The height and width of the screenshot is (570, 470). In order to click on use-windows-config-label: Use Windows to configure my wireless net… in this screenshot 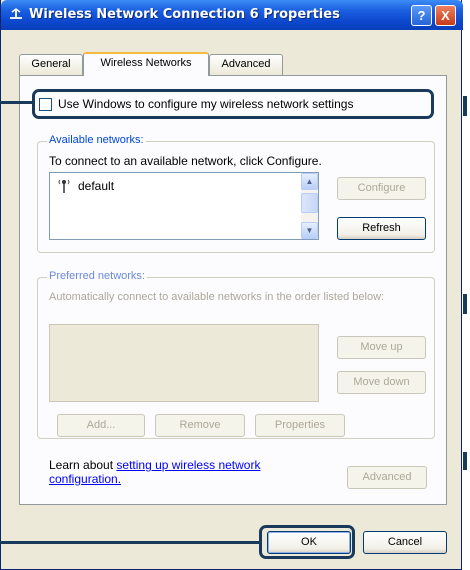, I will do `click(206, 104)`.